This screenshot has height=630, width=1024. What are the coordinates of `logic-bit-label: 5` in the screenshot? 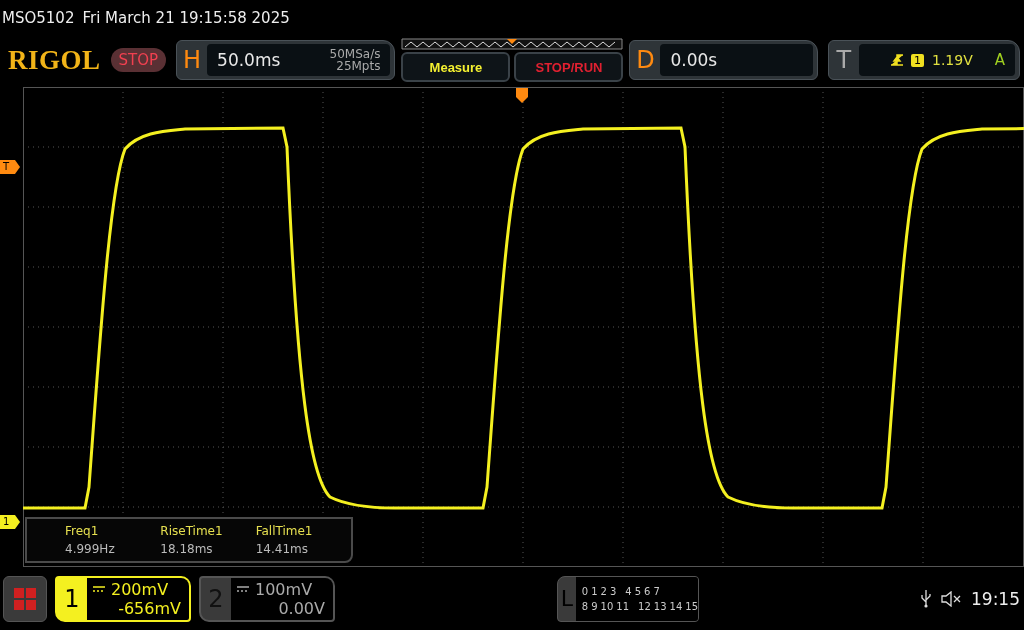 It's located at (638, 591).